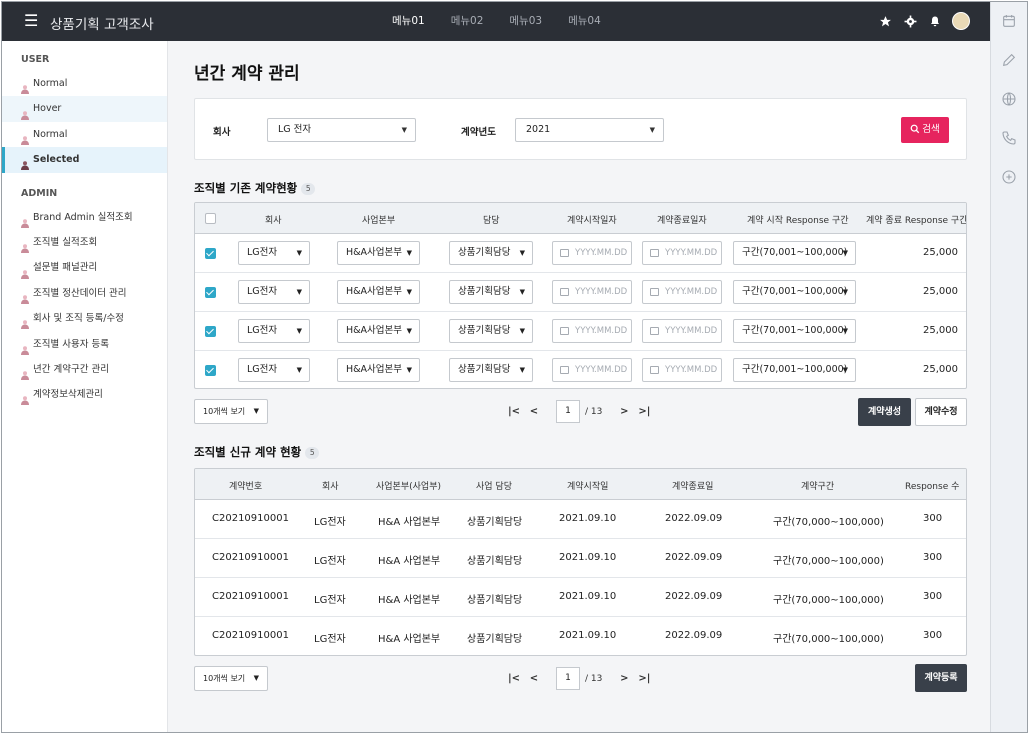 The height and width of the screenshot is (736, 1030). I want to click on search-button: 검색, so click(925, 130).